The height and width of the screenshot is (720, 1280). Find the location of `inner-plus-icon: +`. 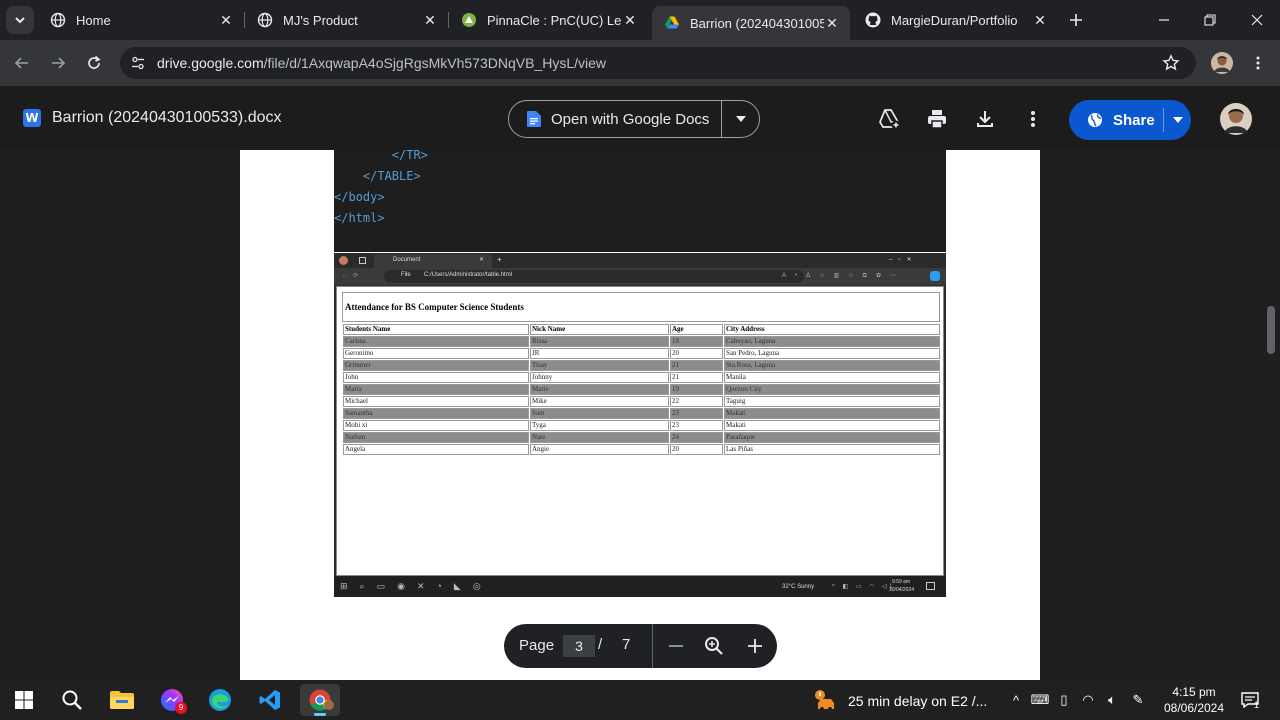

inner-plus-icon: + is located at coordinates (499, 259).